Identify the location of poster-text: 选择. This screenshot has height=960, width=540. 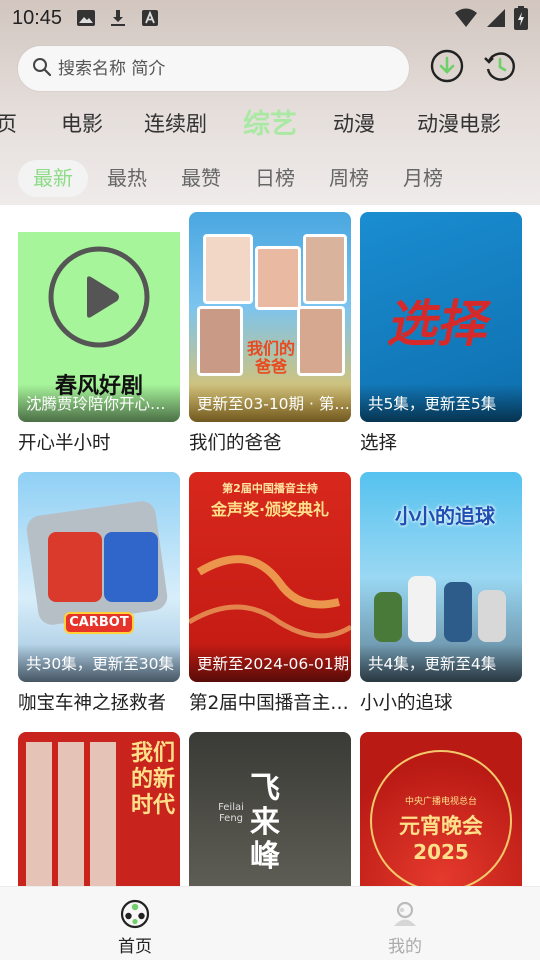
(440, 323).